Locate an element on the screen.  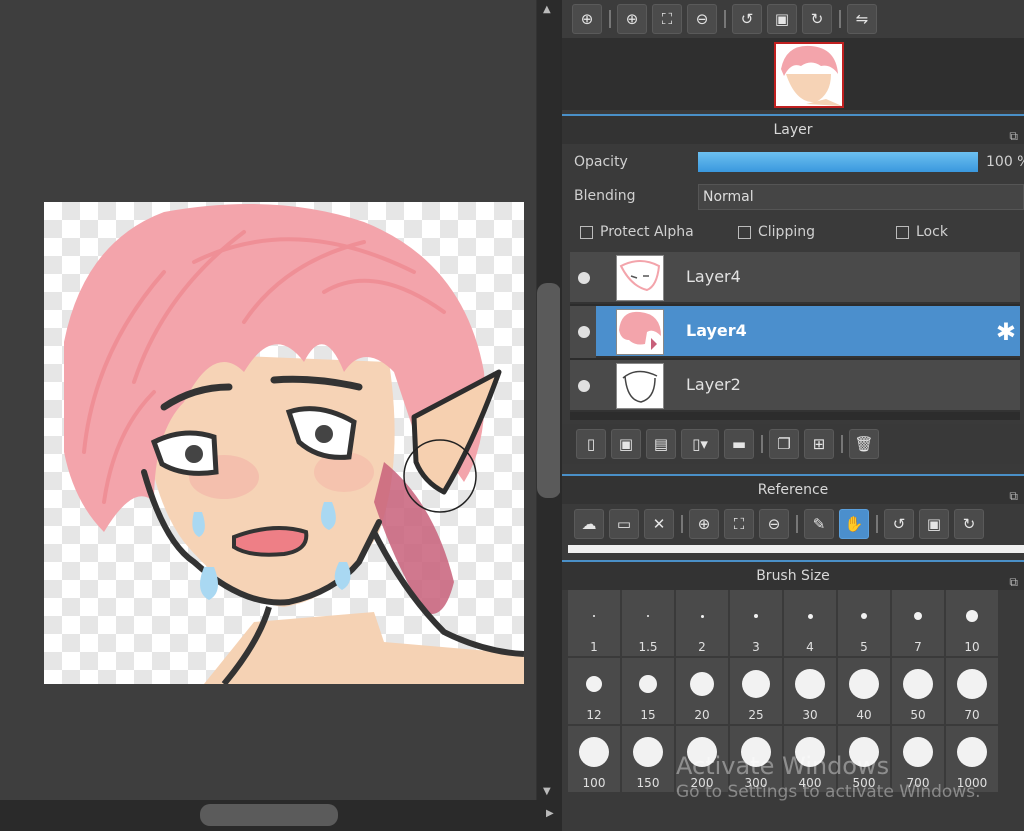
vertical-scroll-thumb is located at coordinates (549, 390).